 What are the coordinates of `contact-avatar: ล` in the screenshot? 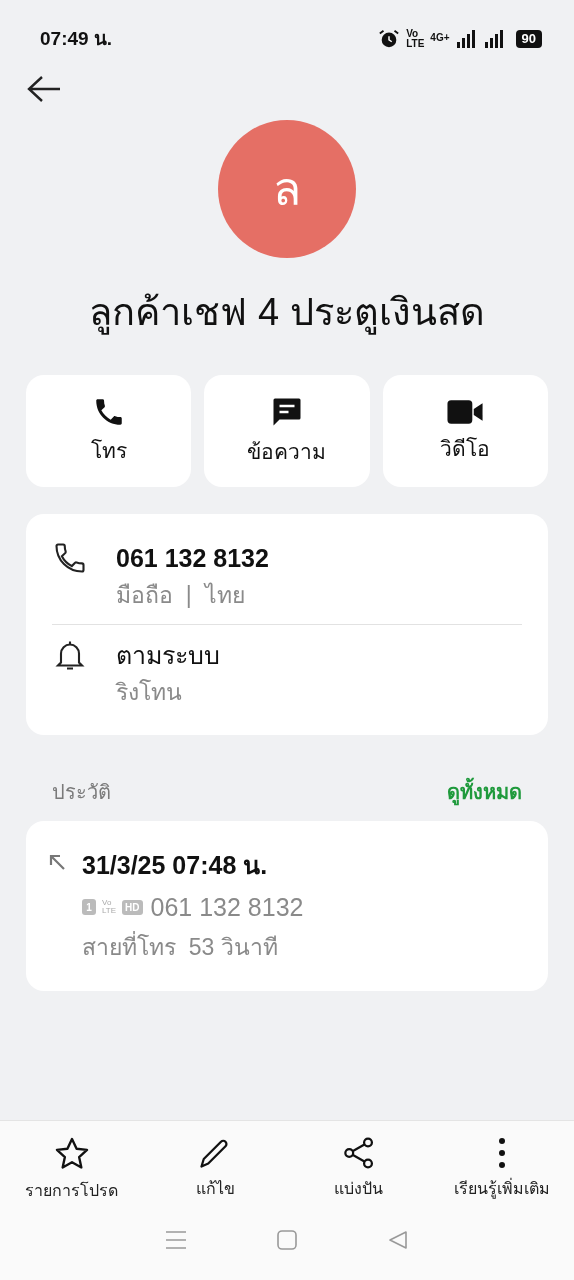 It's located at (287, 189).